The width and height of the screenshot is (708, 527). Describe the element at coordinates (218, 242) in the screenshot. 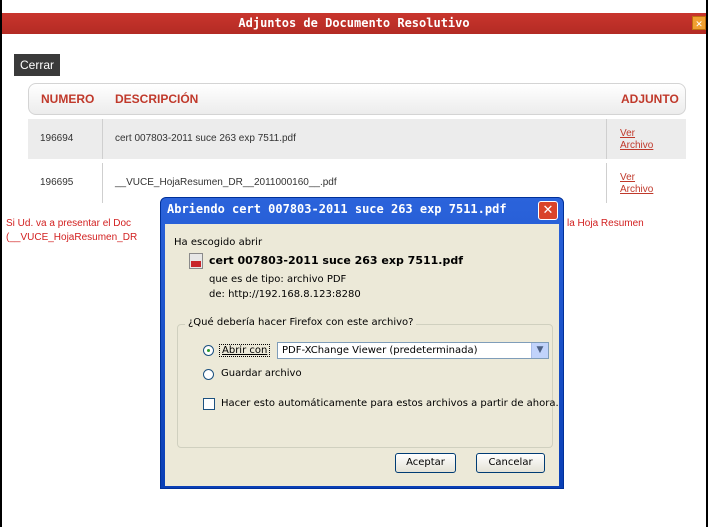

I see `dialog-intro: Ha escogido abrir` at that location.